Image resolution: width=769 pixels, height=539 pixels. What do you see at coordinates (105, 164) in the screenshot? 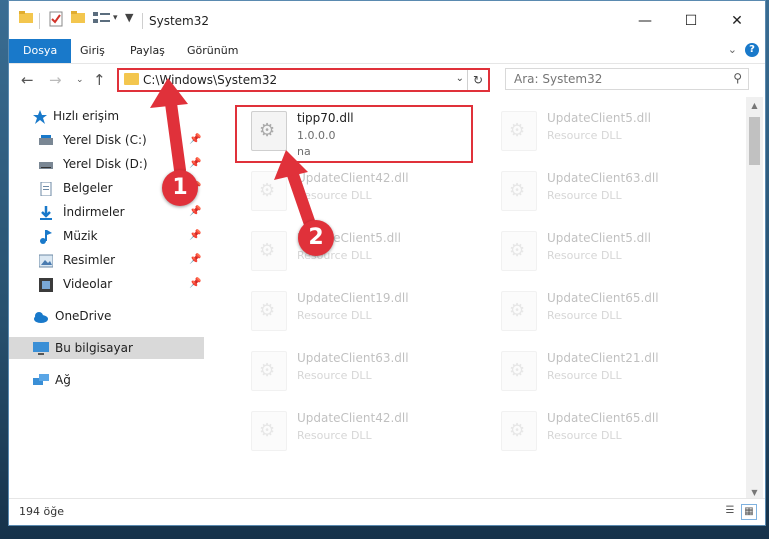
I see `sidebar-item-label: Yerel Disk (D:)` at bounding box center [105, 164].